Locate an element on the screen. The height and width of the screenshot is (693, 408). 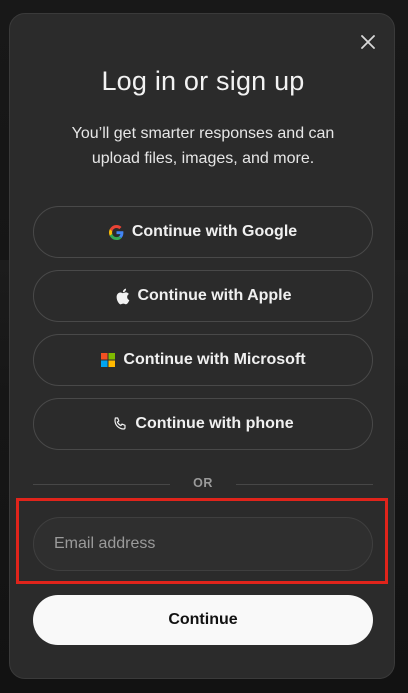
continue-with-phone-button: Continue with phone is located at coordinates (203, 424).